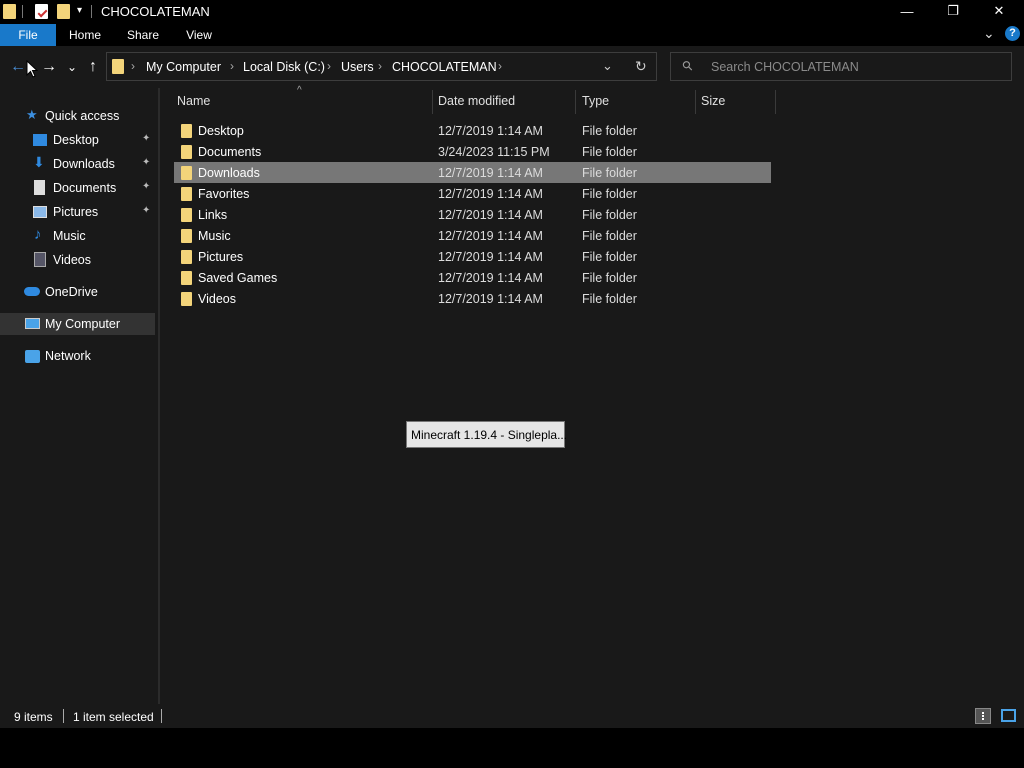 The width and height of the screenshot is (1024, 768). I want to click on videos-icon, so click(40, 259).